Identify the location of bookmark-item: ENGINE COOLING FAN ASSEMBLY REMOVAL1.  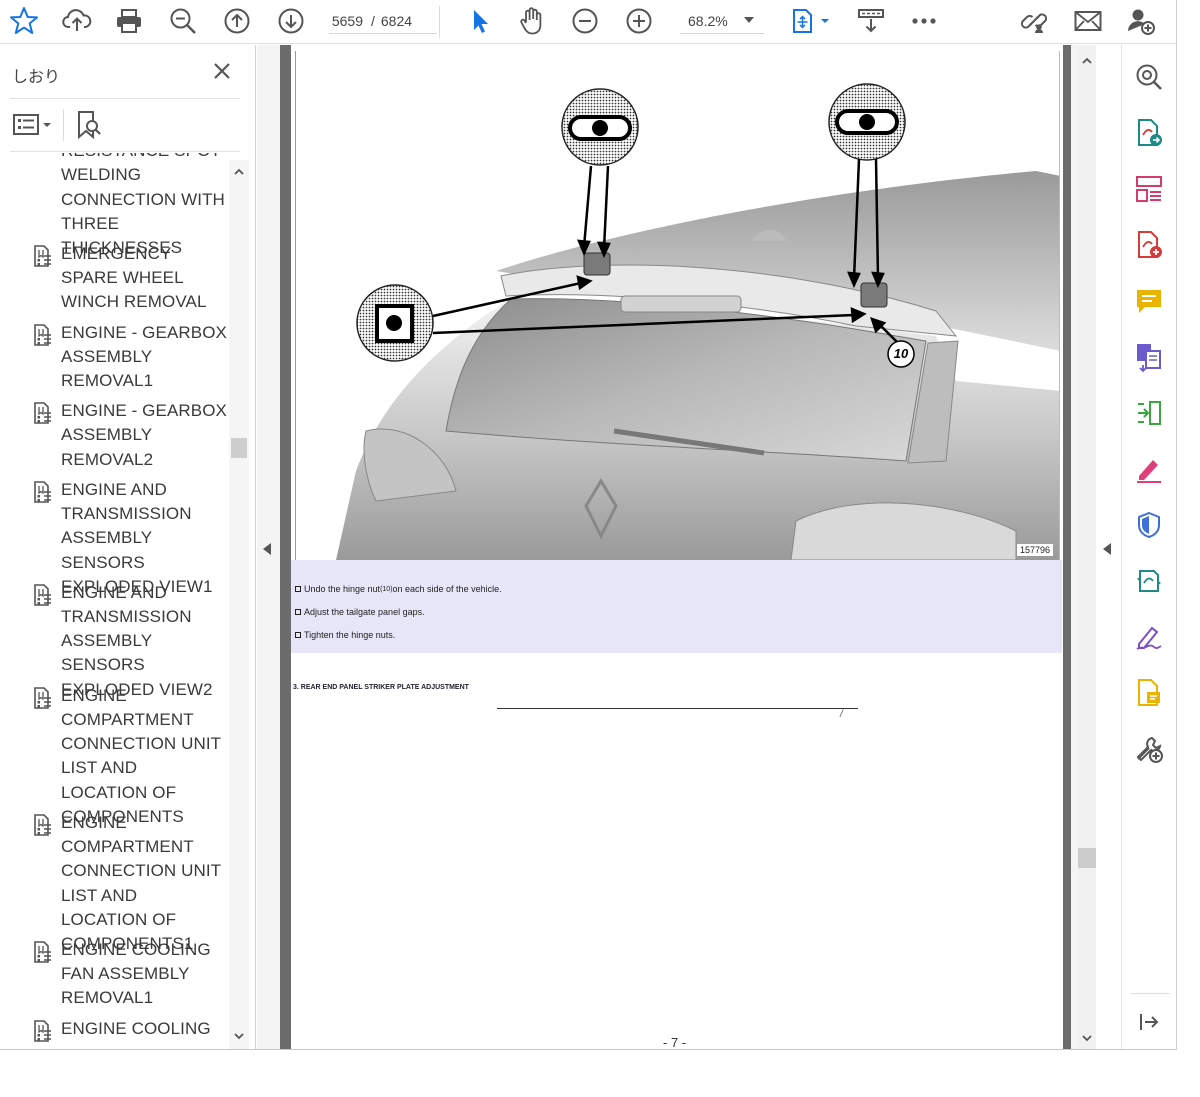
(114, 974).